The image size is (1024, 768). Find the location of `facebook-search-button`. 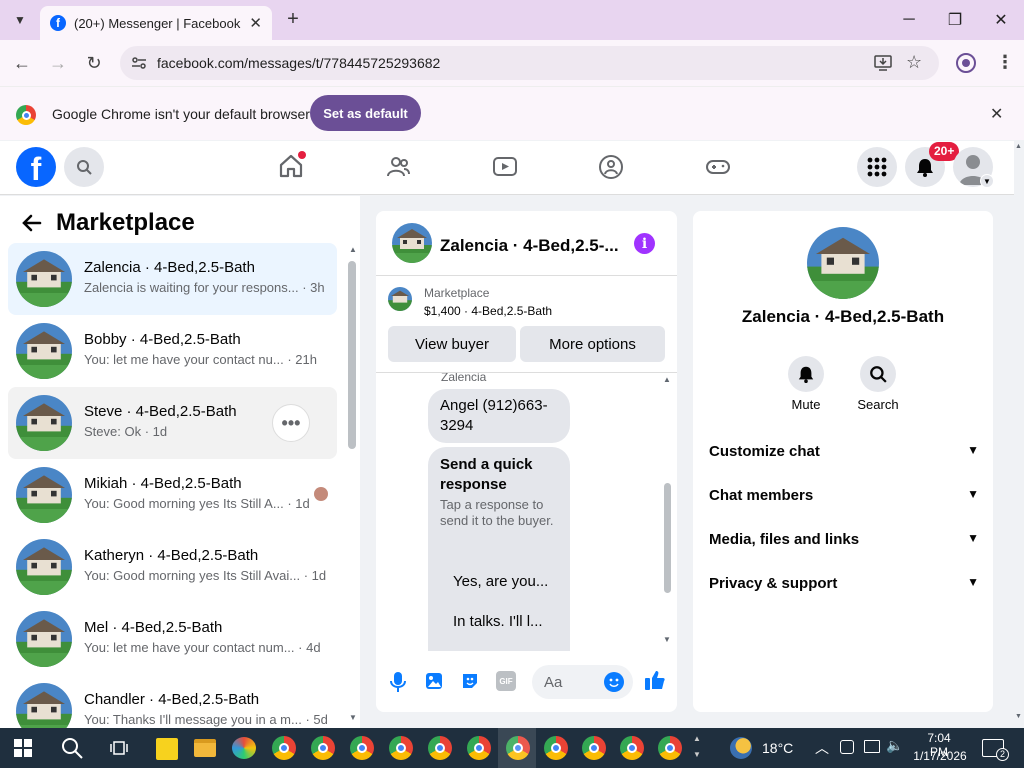

facebook-search-button is located at coordinates (84, 167).